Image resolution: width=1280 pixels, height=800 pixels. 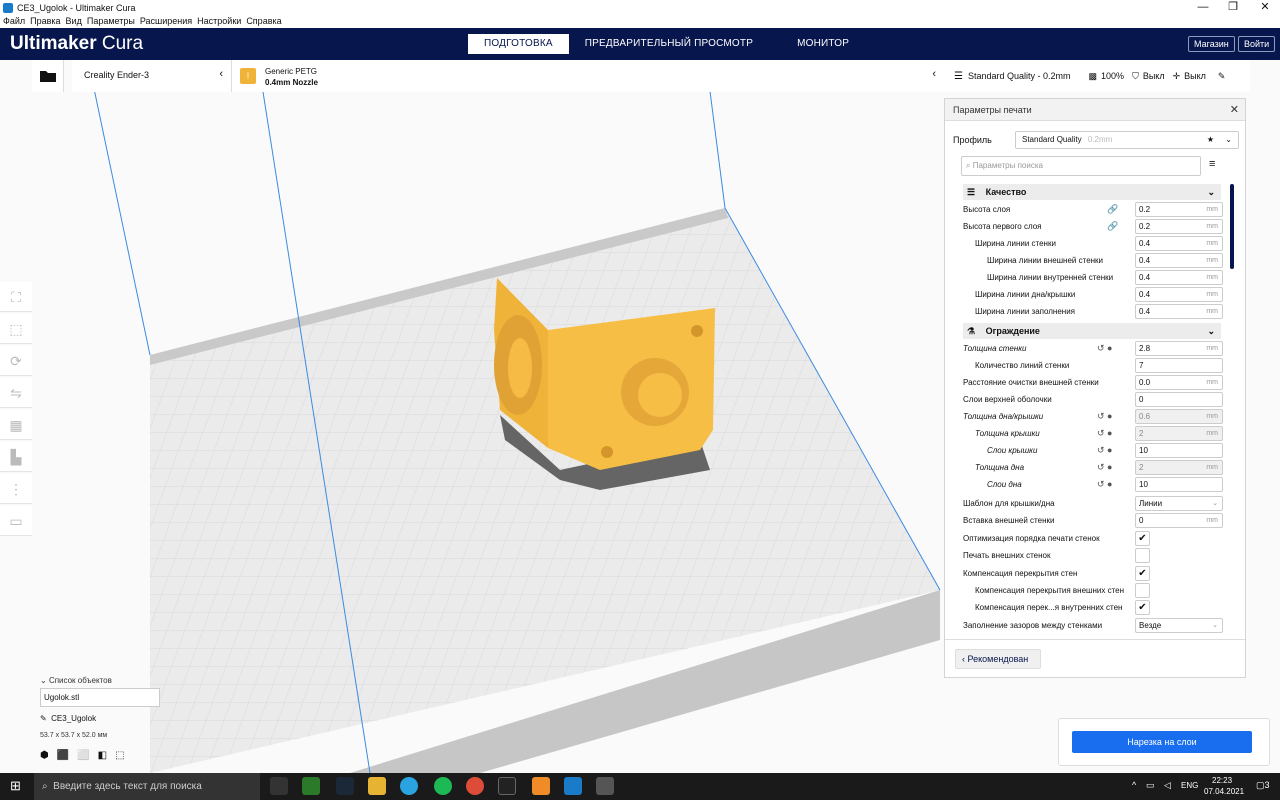 What do you see at coordinates (1167, 785) in the screenshot?
I see `volume-icon: ◁` at bounding box center [1167, 785].